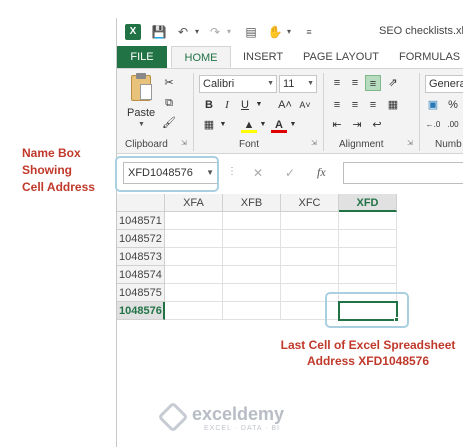  What do you see at coordinates (141, 275) in the screenshot?
I see `row-header: 1048574` at bounding box center [141, 275].